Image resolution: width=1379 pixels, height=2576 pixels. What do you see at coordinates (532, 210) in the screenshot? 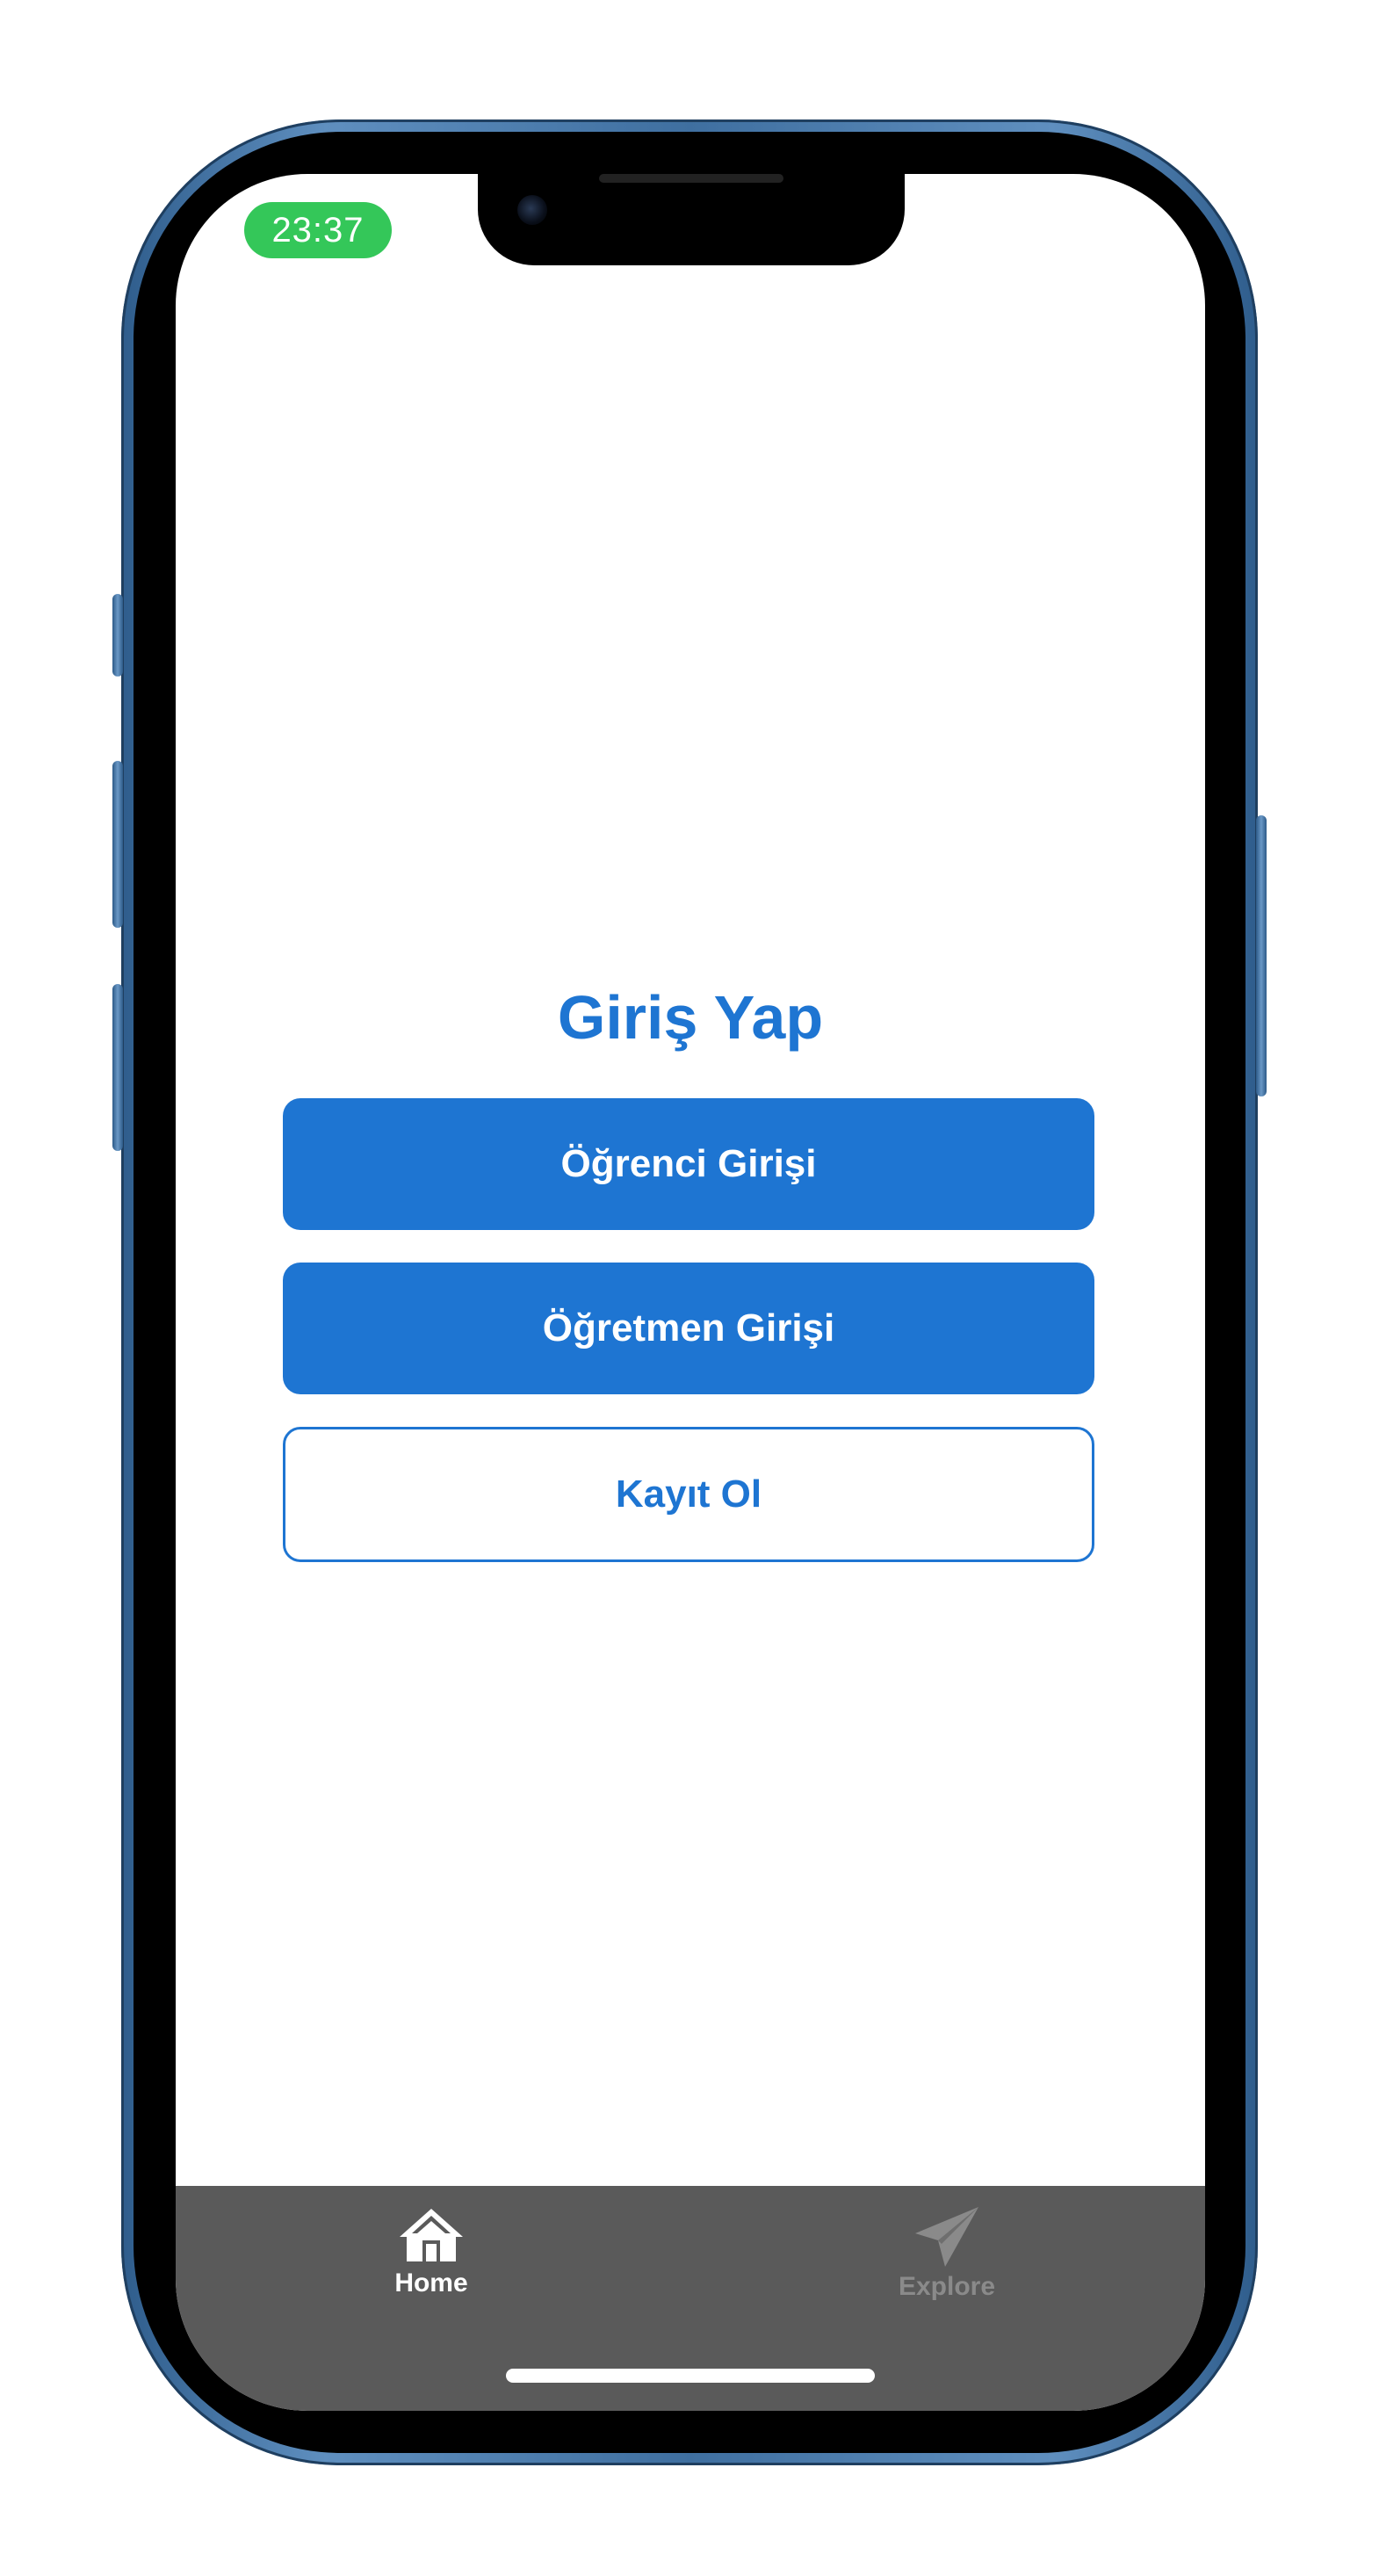
I see `front-camera` at bounding box center [532, 210].